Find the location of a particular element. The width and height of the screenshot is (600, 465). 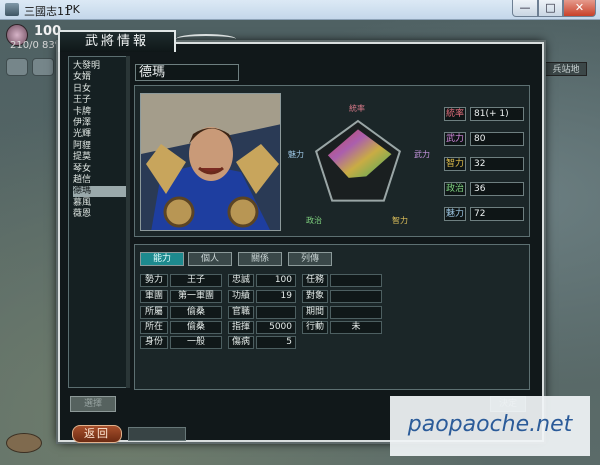

tab-biography: 列傳 is located at coordinates (310, 259).